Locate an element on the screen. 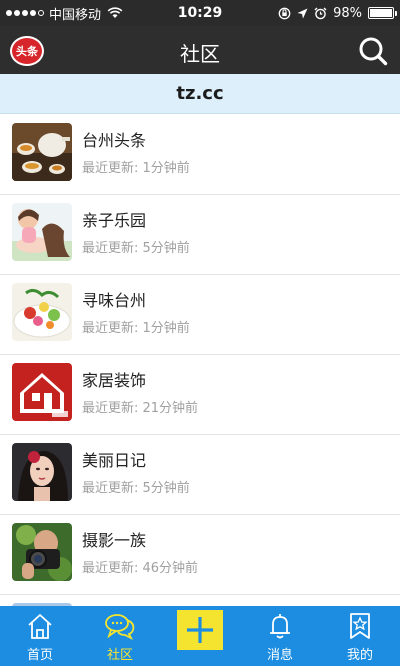 This screenshot has width=400, height=666. woman-portrait-image is located at coordinates (42, 472).